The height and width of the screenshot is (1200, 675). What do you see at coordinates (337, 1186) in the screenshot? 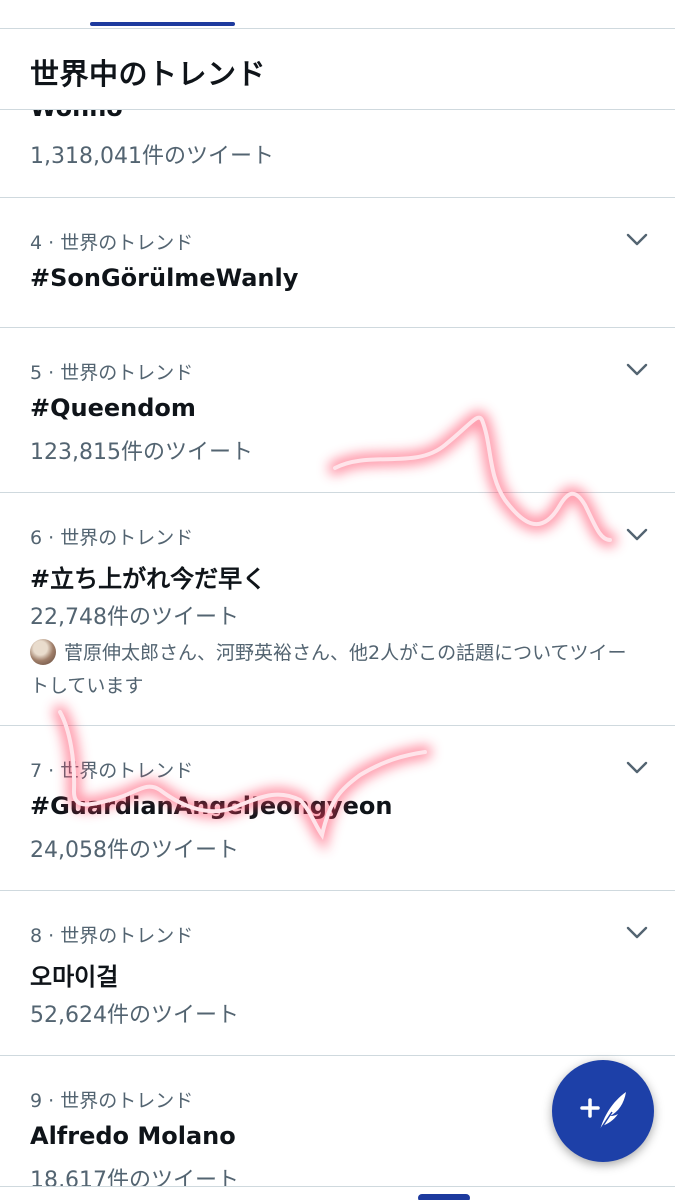
I see `bottom-nav-divider` at bounding box center [337, 1186].